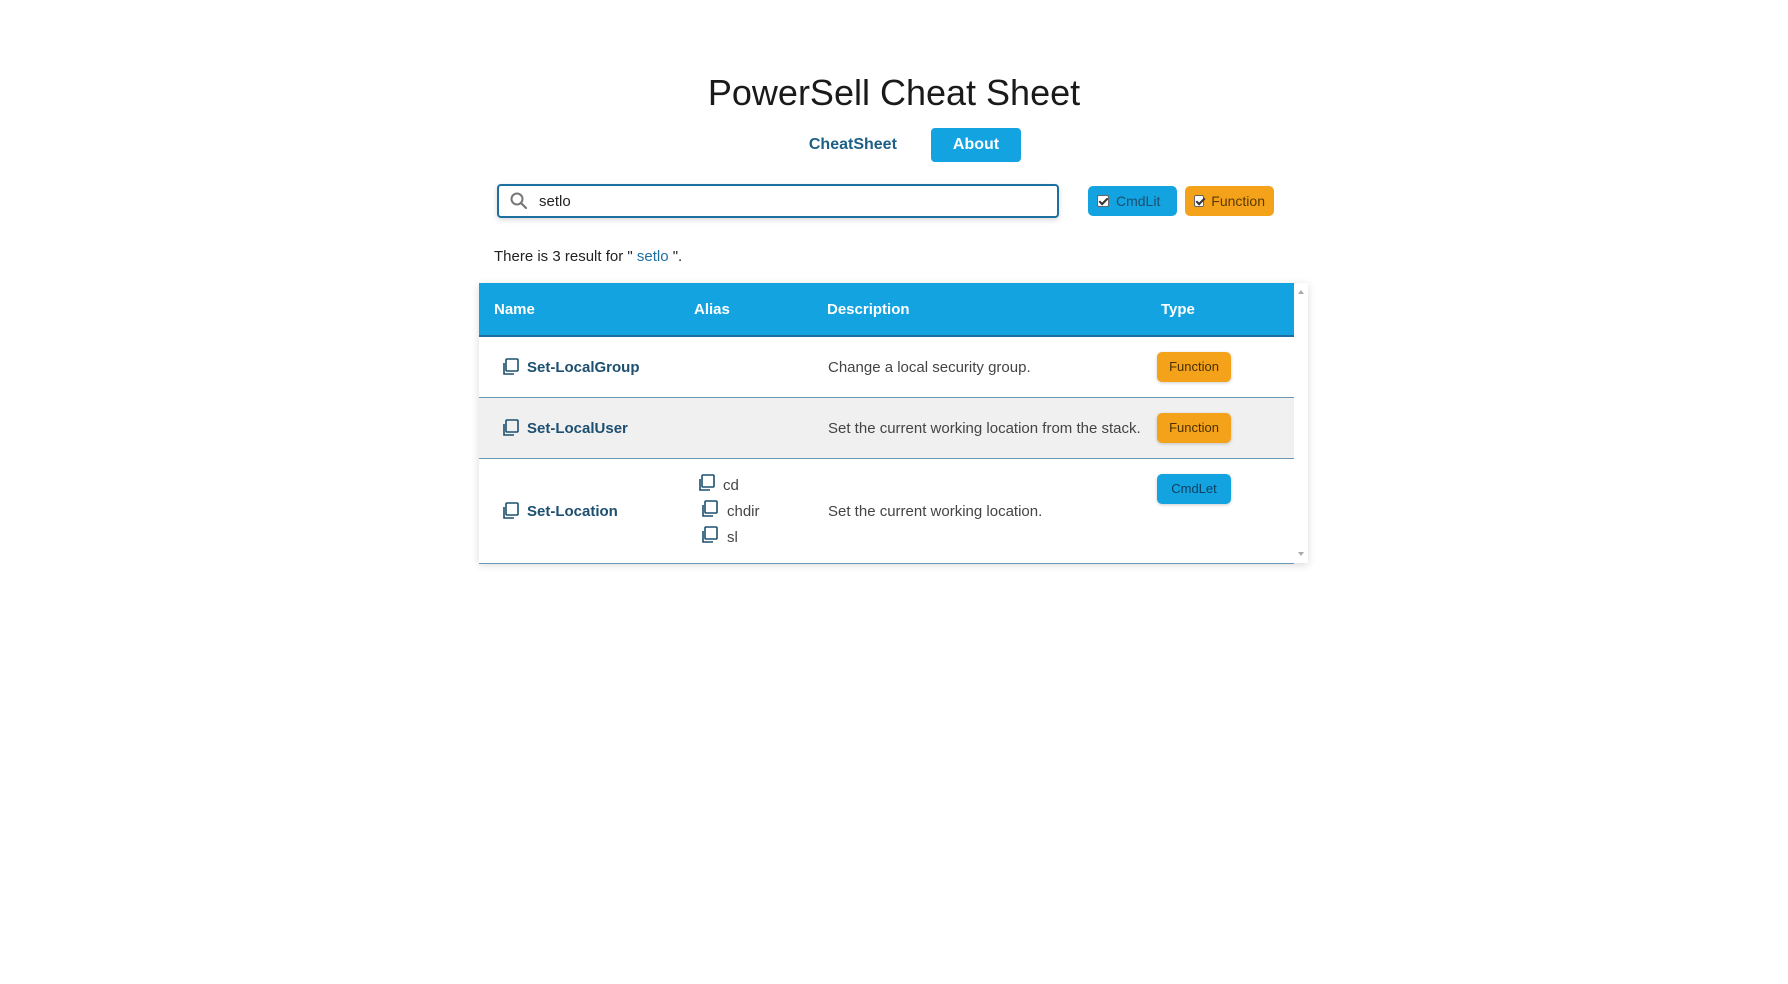  What do you see at coordinates (652, 256) in the screenshot?
I see `result-query: setlo` at bounding box center [652, 256].